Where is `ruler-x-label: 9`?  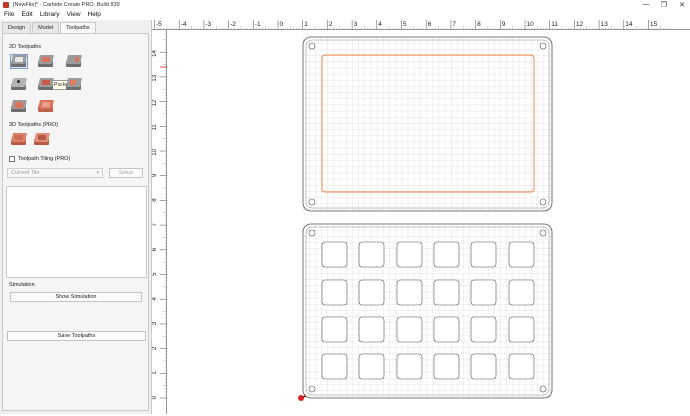
ruler-x-label: 9 is located at coordinates (504, 24).